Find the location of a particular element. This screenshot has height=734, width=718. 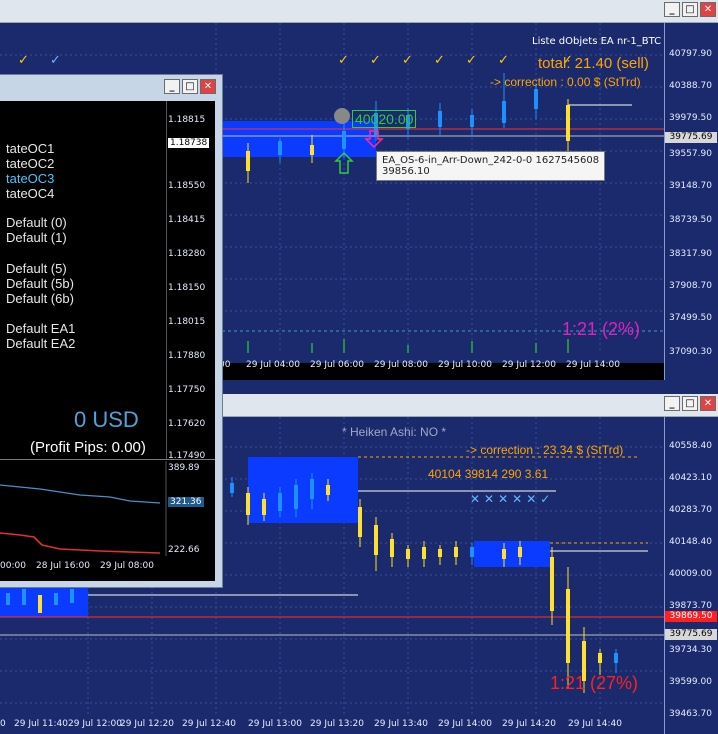

usd-value: 0 USD is located at coordinates (106, 419).